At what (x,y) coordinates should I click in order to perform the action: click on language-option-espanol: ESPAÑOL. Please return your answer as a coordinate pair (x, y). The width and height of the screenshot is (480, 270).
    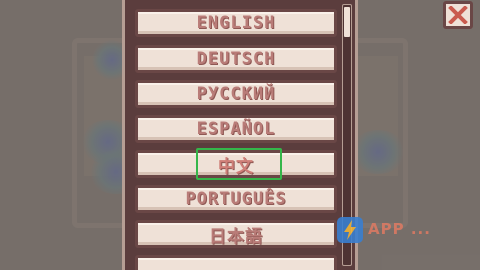
    Looking at the image, I should click on (236, 129).